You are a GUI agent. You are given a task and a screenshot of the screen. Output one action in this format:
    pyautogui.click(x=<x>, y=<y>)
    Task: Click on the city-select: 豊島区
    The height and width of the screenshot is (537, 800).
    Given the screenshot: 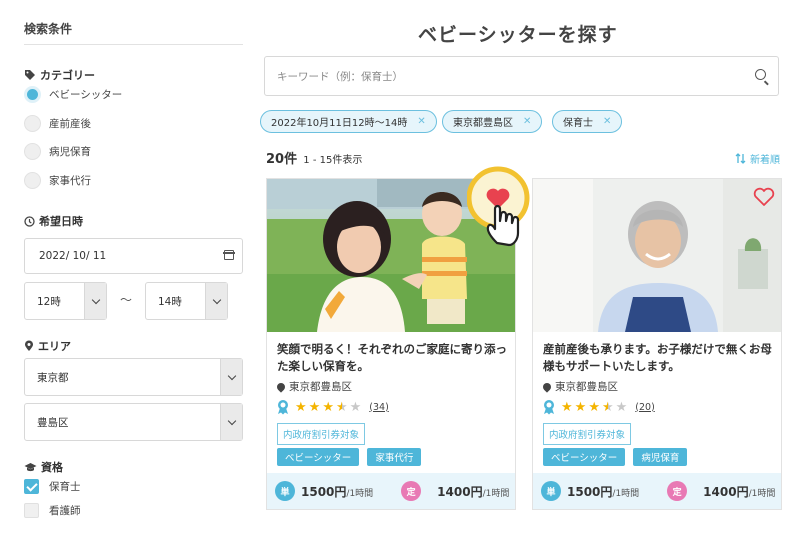 What is the action you would take?
    pyautogui.click(x=133, y=422)
    